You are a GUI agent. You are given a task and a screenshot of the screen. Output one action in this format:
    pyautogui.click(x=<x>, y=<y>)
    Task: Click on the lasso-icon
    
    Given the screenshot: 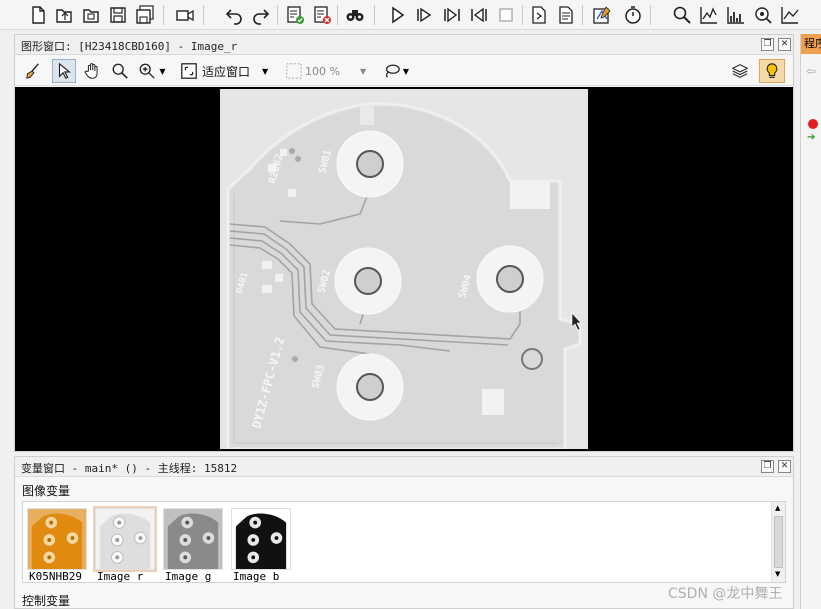 What is the action you would take?
    pyautogui.click(x=392, y=71)
    